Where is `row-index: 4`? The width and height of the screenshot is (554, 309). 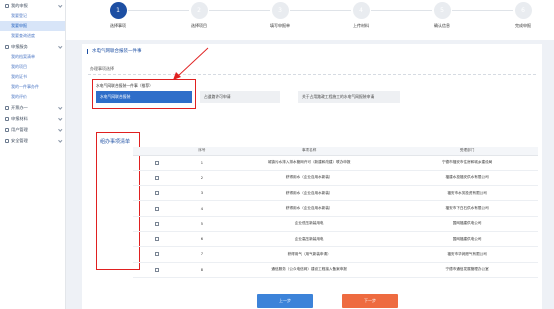
row-index: 4 is located at coordinates (202, 208).